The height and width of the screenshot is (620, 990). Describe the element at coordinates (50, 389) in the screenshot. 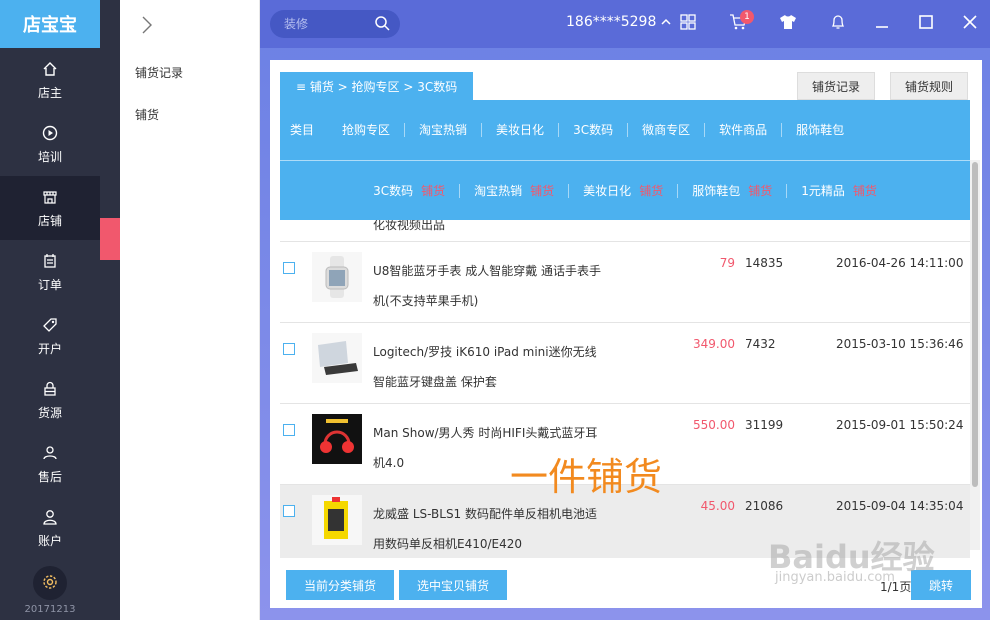

I see `lock-icon` at that location.